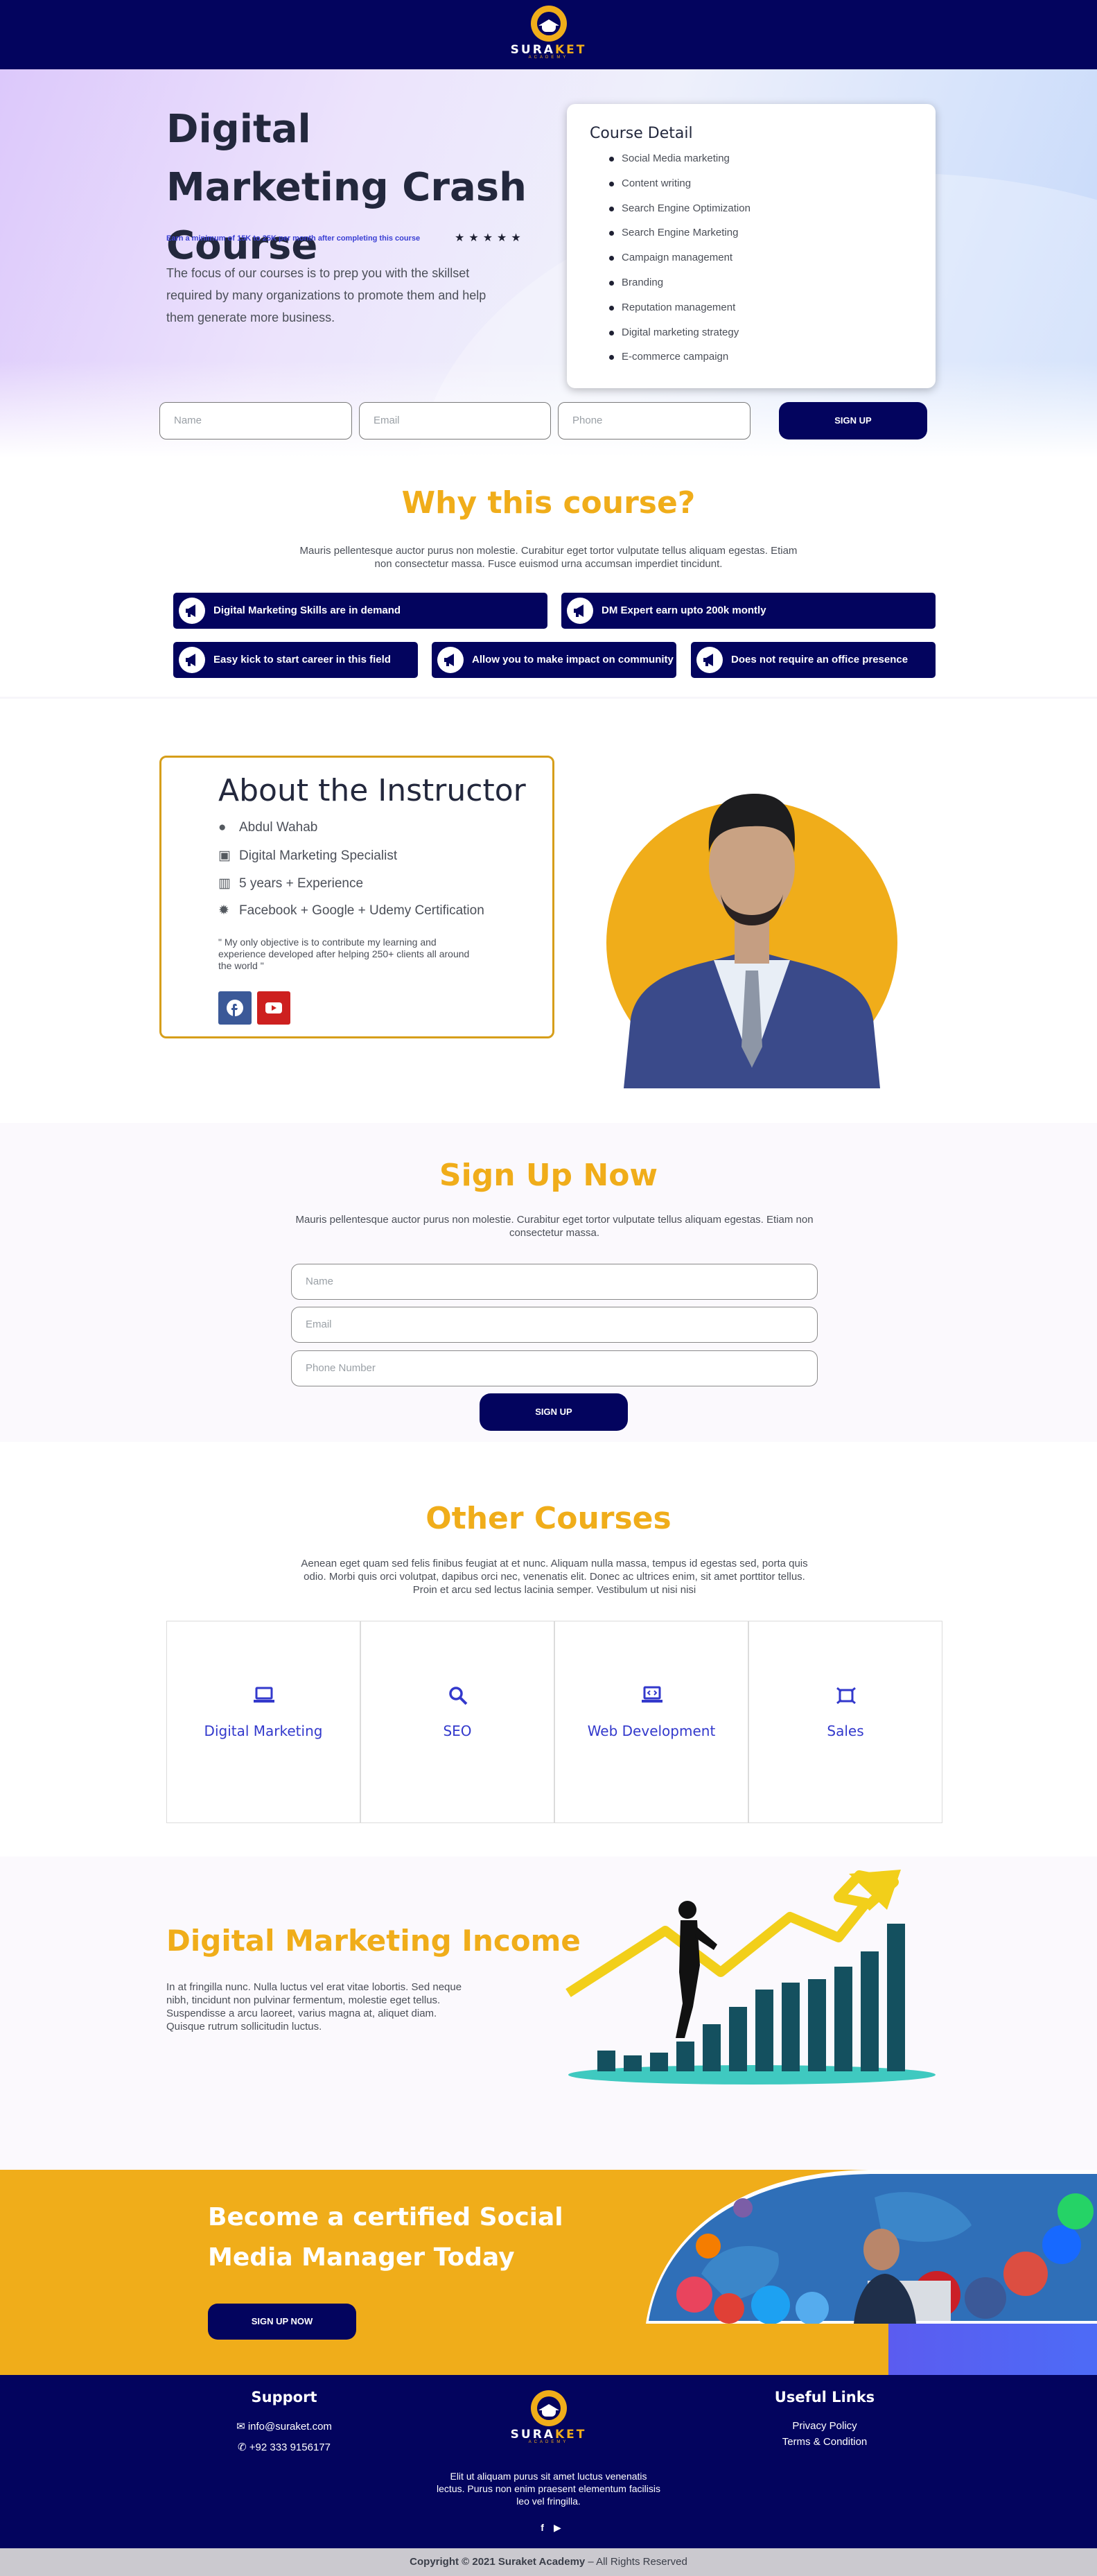 Image resolution: width=1097 pixels, height=2576 pixels. I want to click on why-pill-label: Allow you to make impact on community, so click(573, 659).